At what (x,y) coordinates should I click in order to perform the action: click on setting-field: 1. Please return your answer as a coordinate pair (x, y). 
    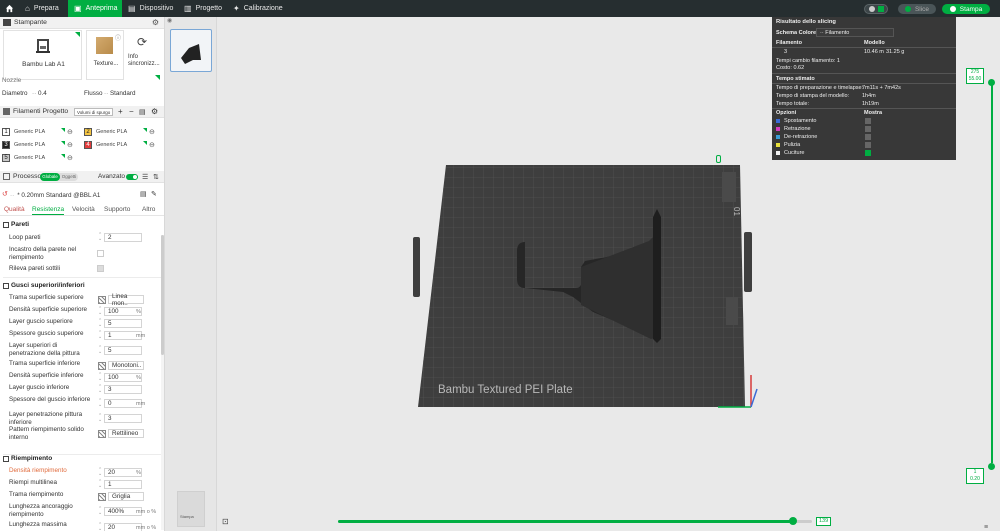
    Looking at the image, I should click on (123, 484).